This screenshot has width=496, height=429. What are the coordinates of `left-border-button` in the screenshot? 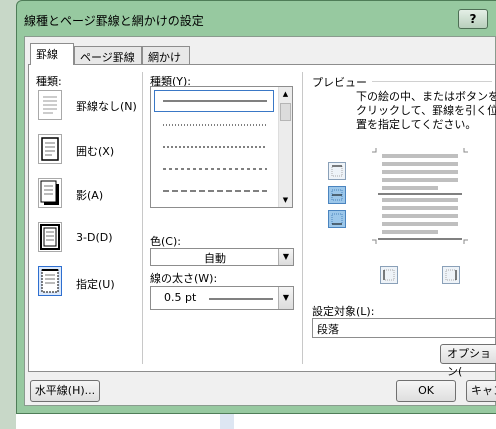 It's located at (389, 275).